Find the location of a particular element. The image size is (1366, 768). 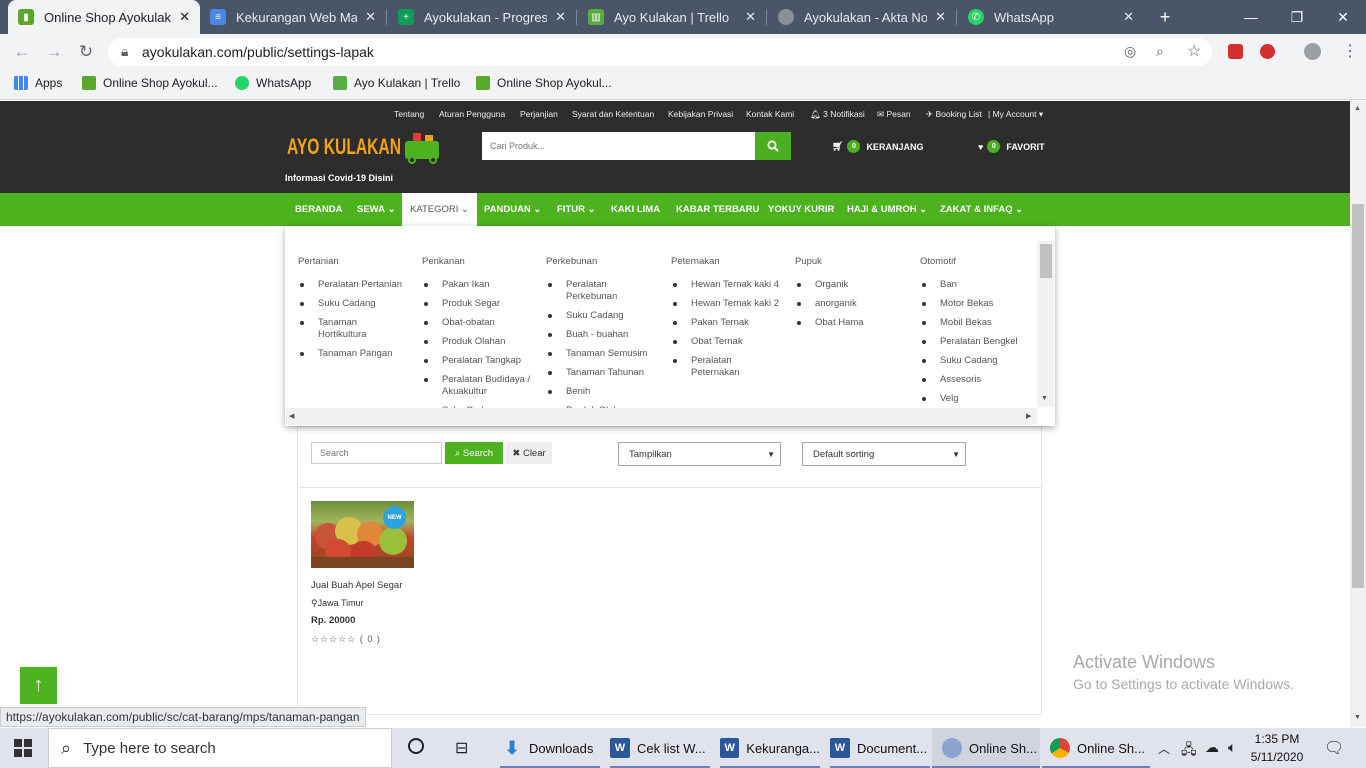

scroll-left-arrow-icon: ◀ is located at coordinates (291, 416).